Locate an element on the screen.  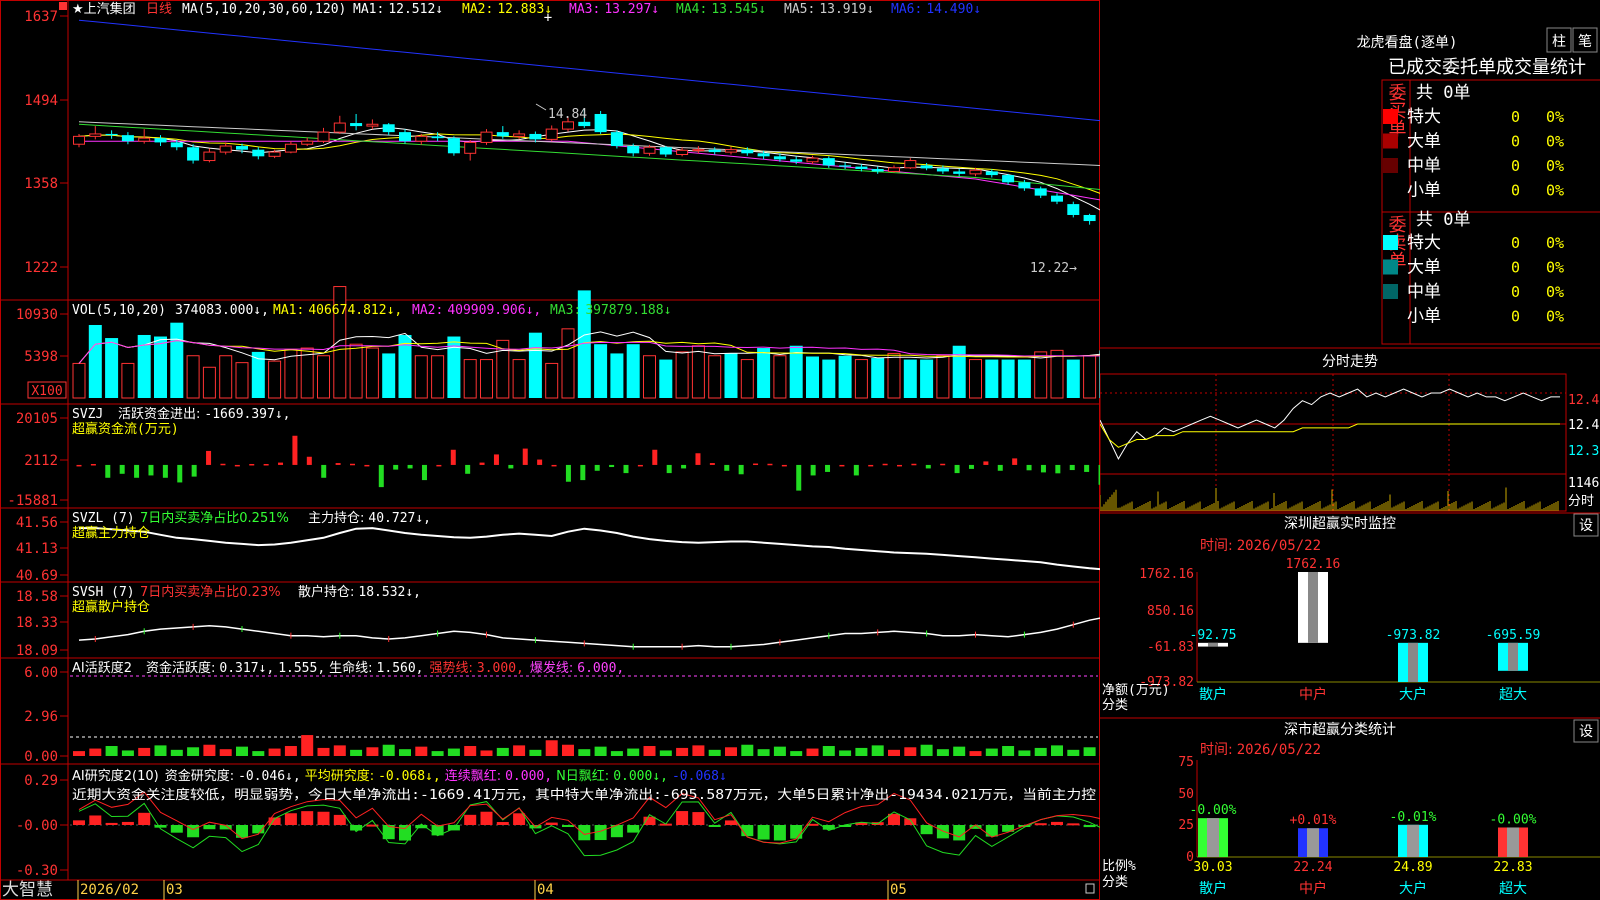
ai-research-axis-label: -0.00 is located at coordinates (37, 826).